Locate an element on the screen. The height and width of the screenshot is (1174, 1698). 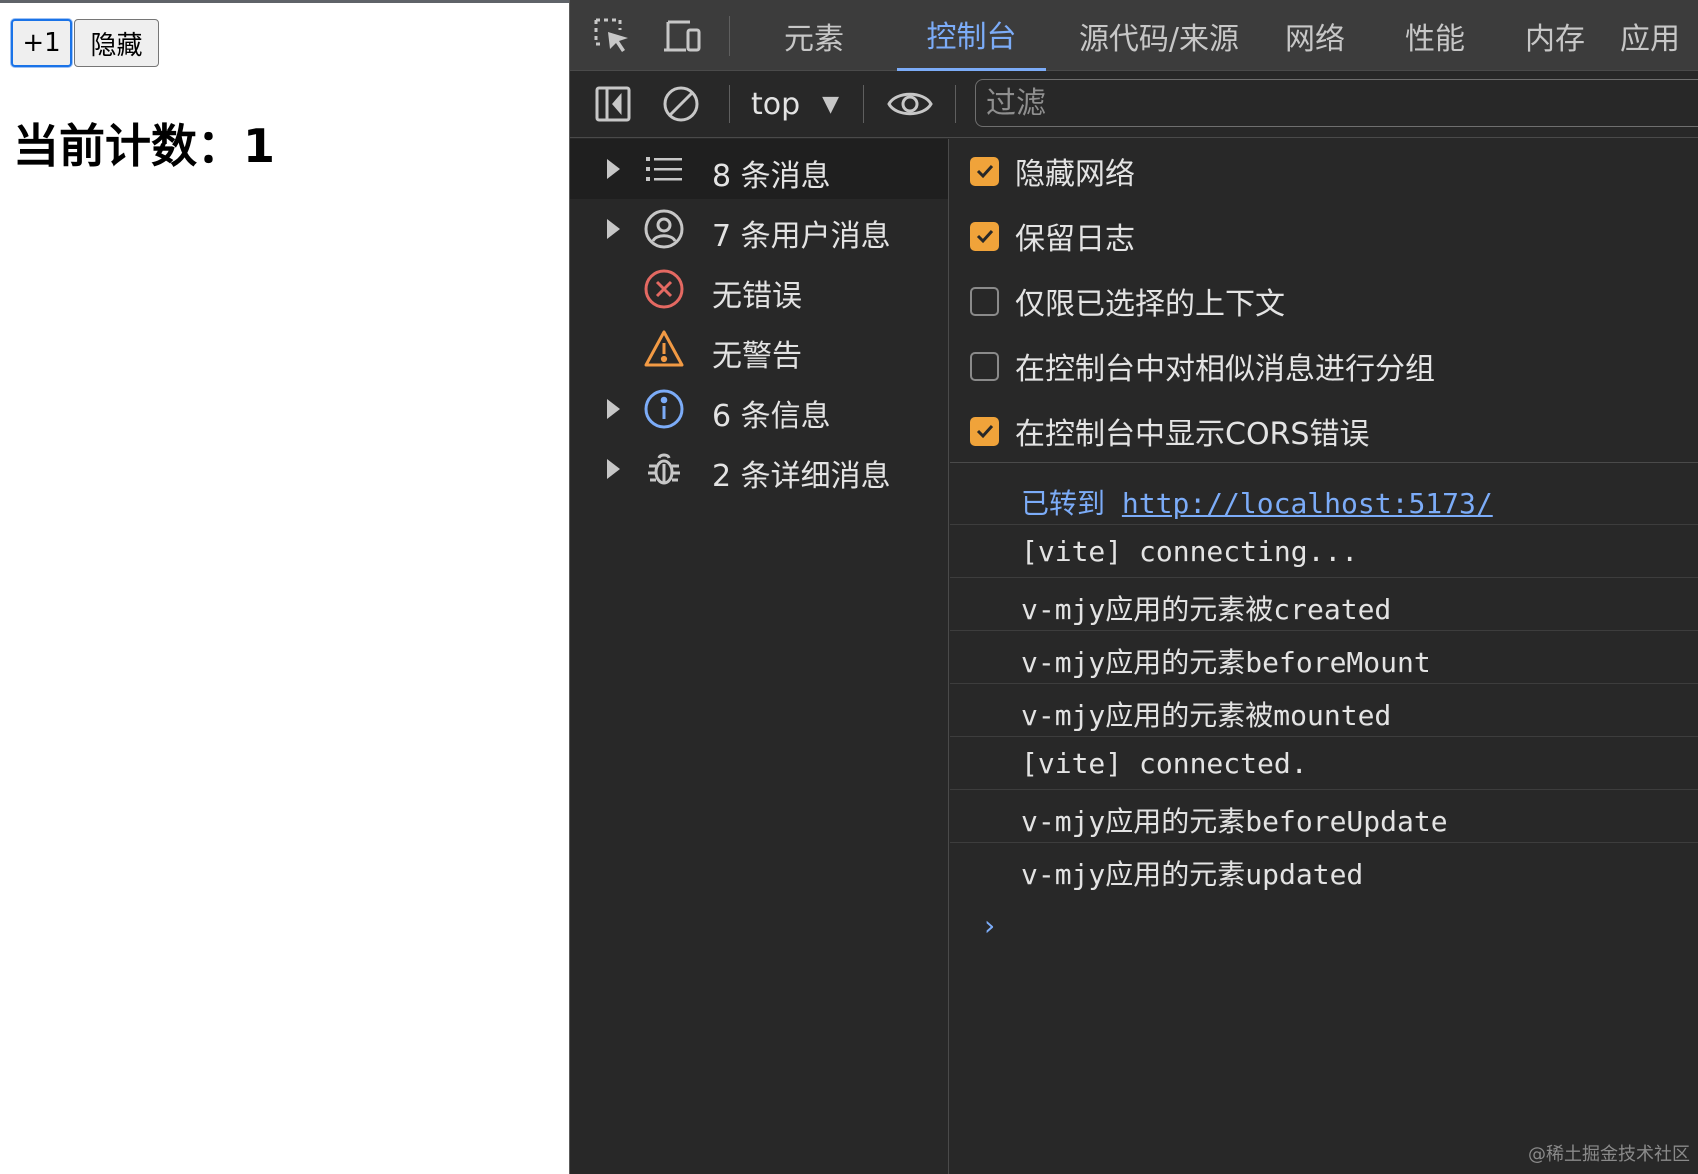
log-navigated: 已转到 http://localhost:5173/ is located at coordinates (1324, 498).